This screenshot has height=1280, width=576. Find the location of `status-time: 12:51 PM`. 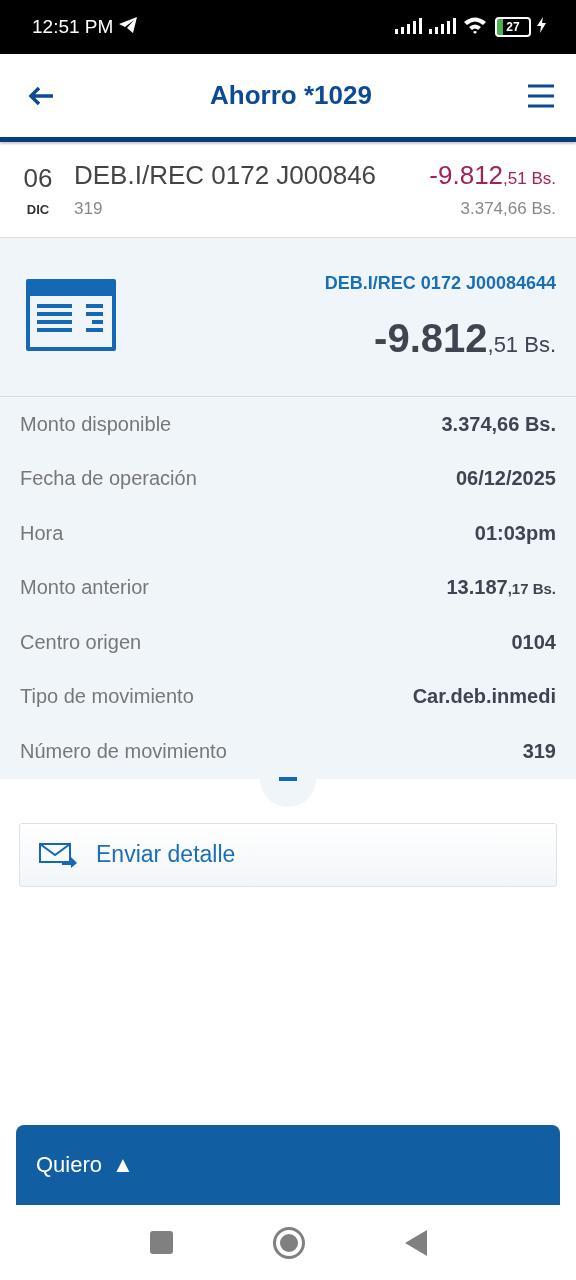

status-time: 12:51 PM is located at coordinates (73, 27).